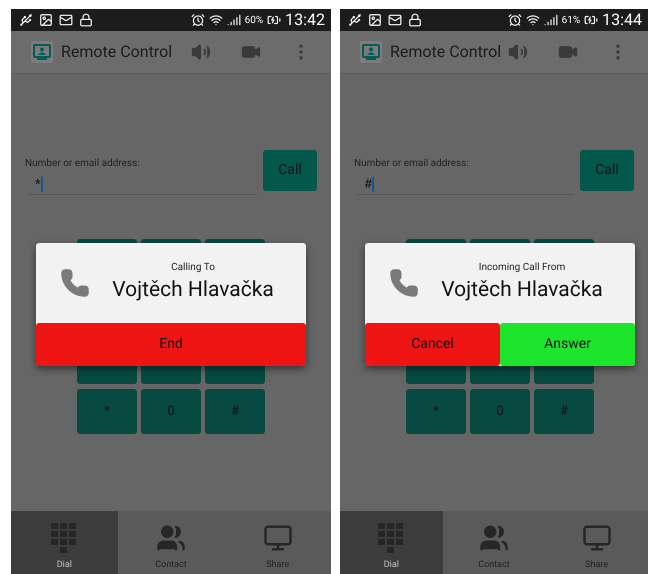 This screenshot has height=574, width=648. What do you see at coordinates (466, 185) in the screenshot?
I see `number-field: #` at bounding box center [466, 185].